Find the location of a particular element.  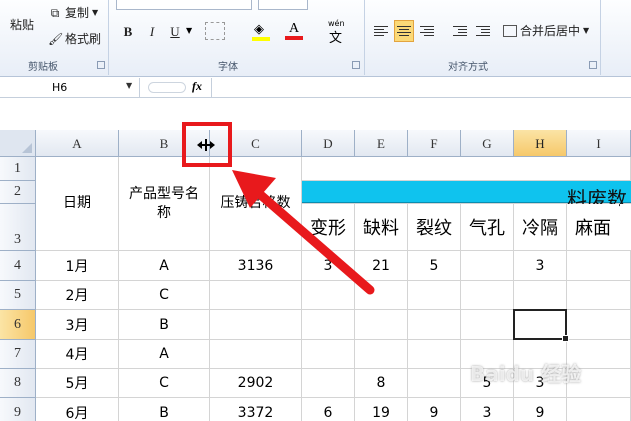

column-header-i: I is located at coordinates (599, 143).